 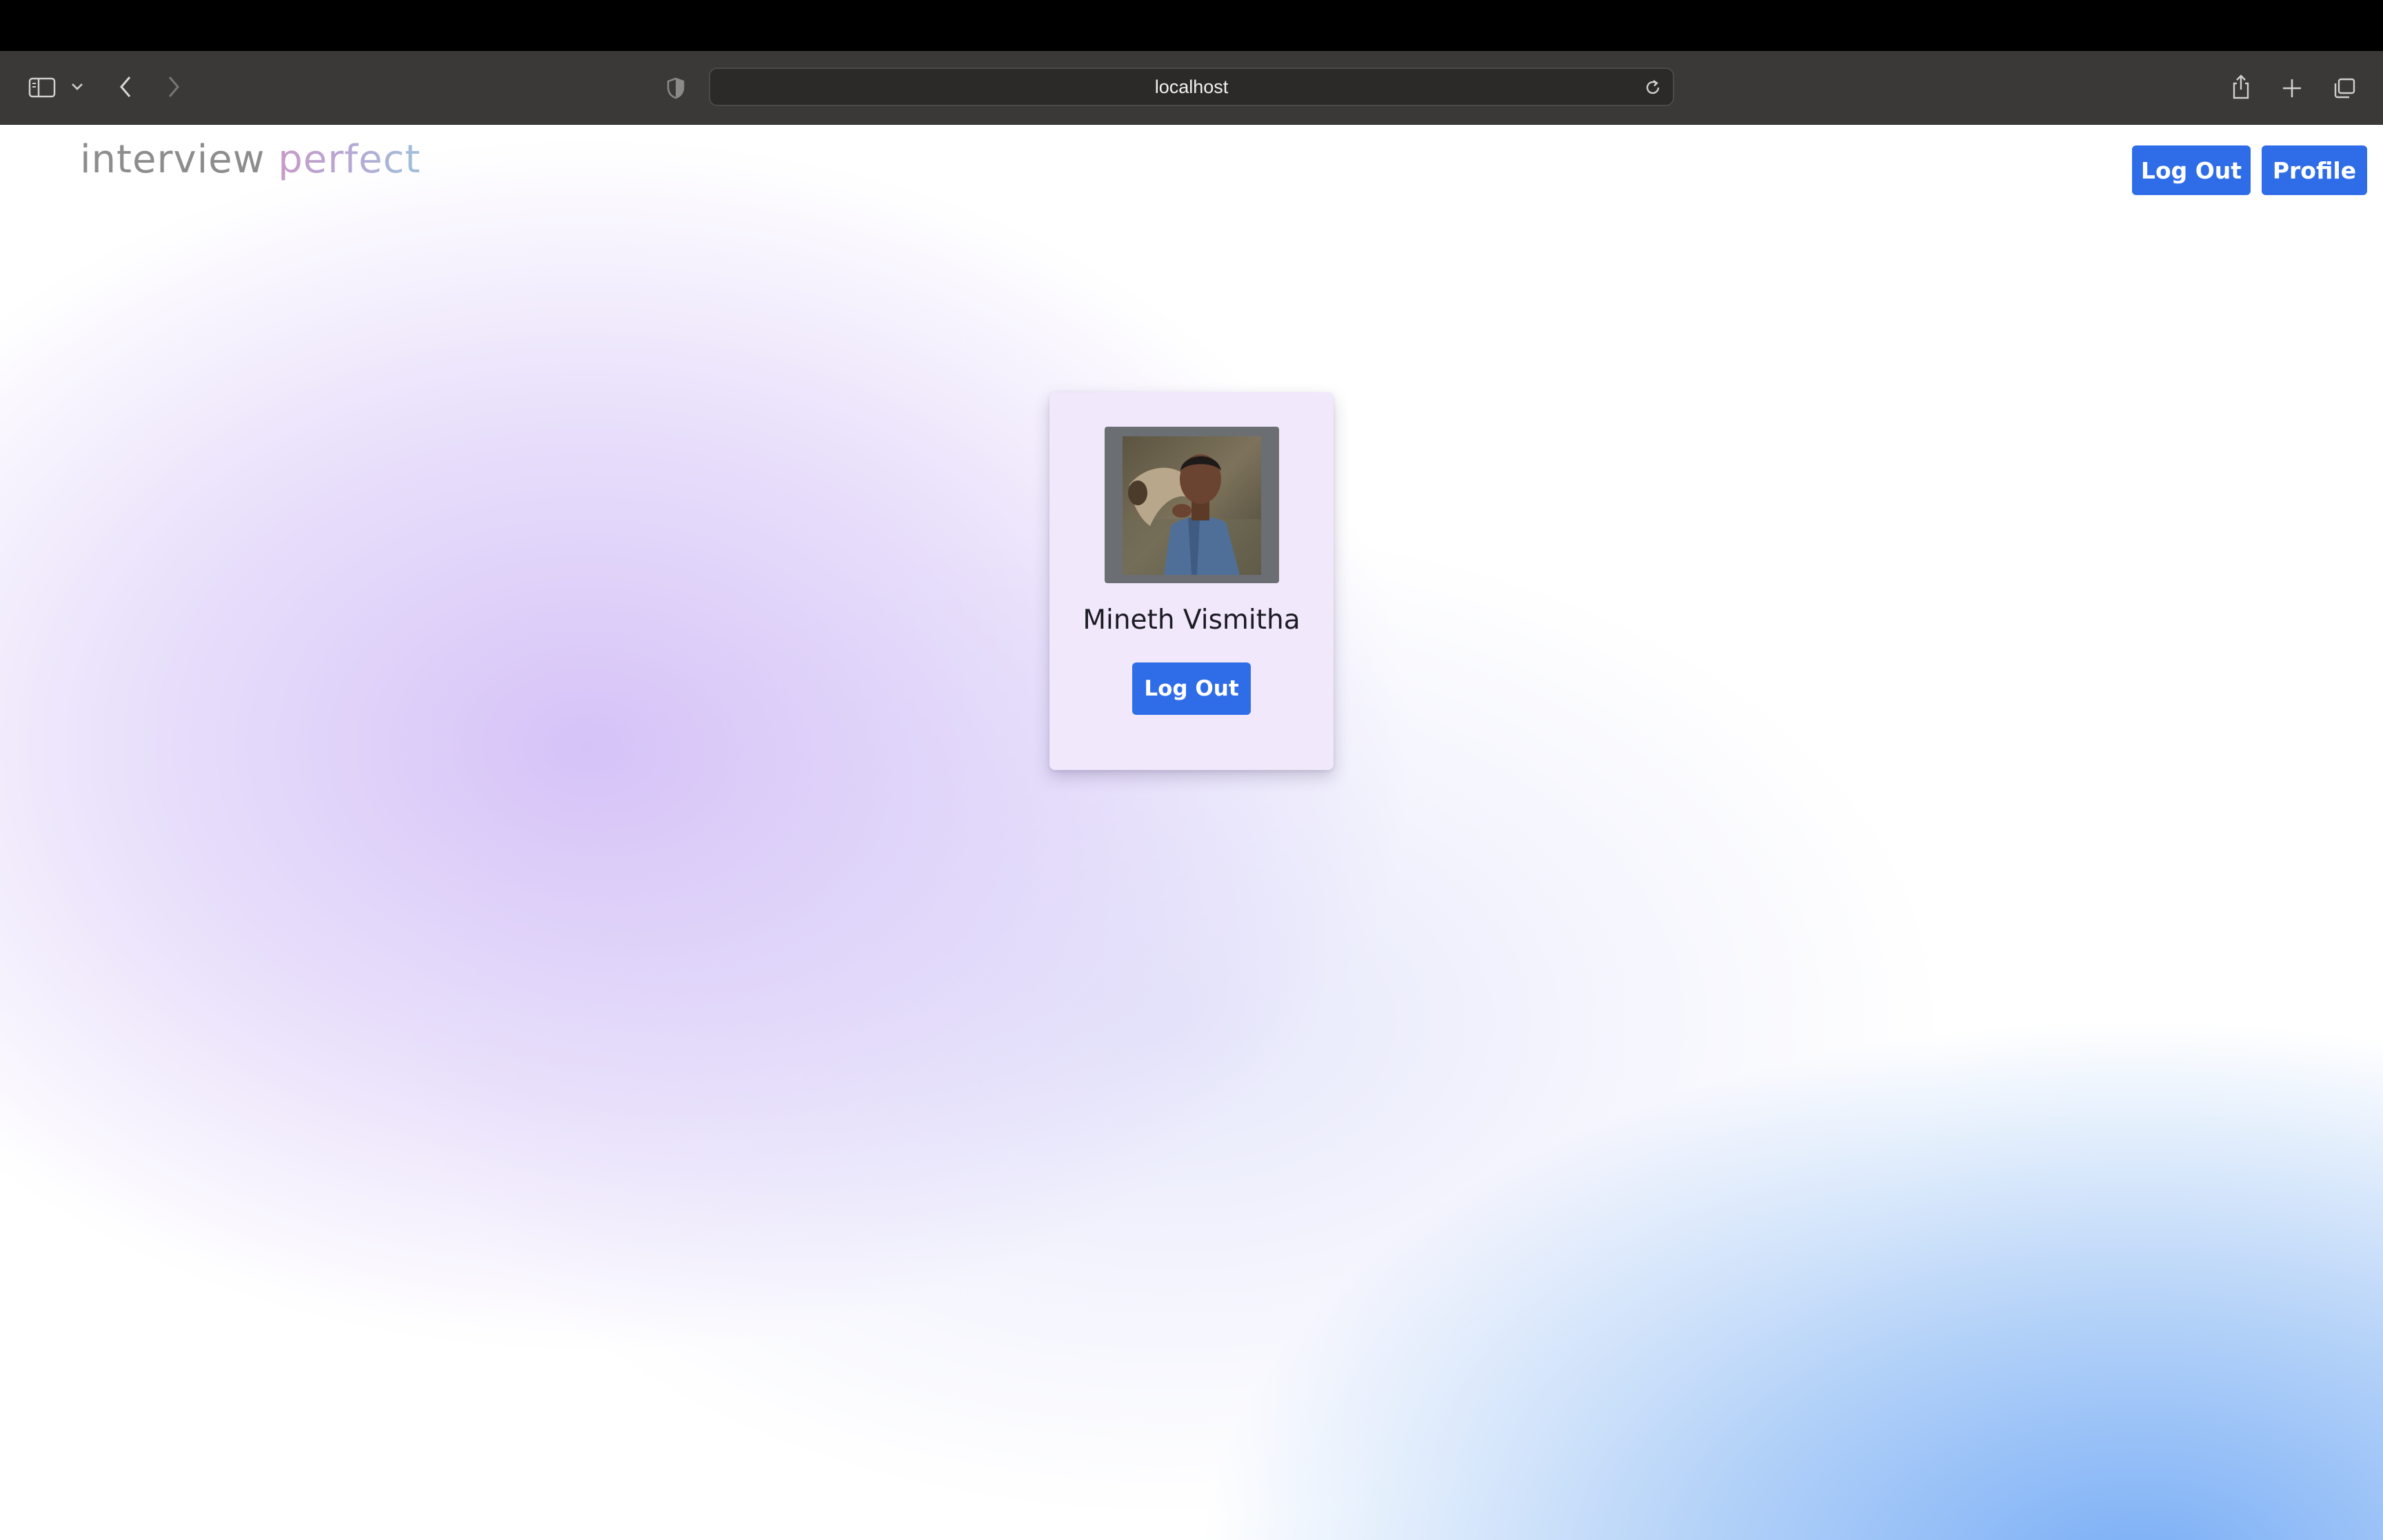 I want to click on profile-card: Mineth Vismitha Log Out, so click(x=1191, y=581).